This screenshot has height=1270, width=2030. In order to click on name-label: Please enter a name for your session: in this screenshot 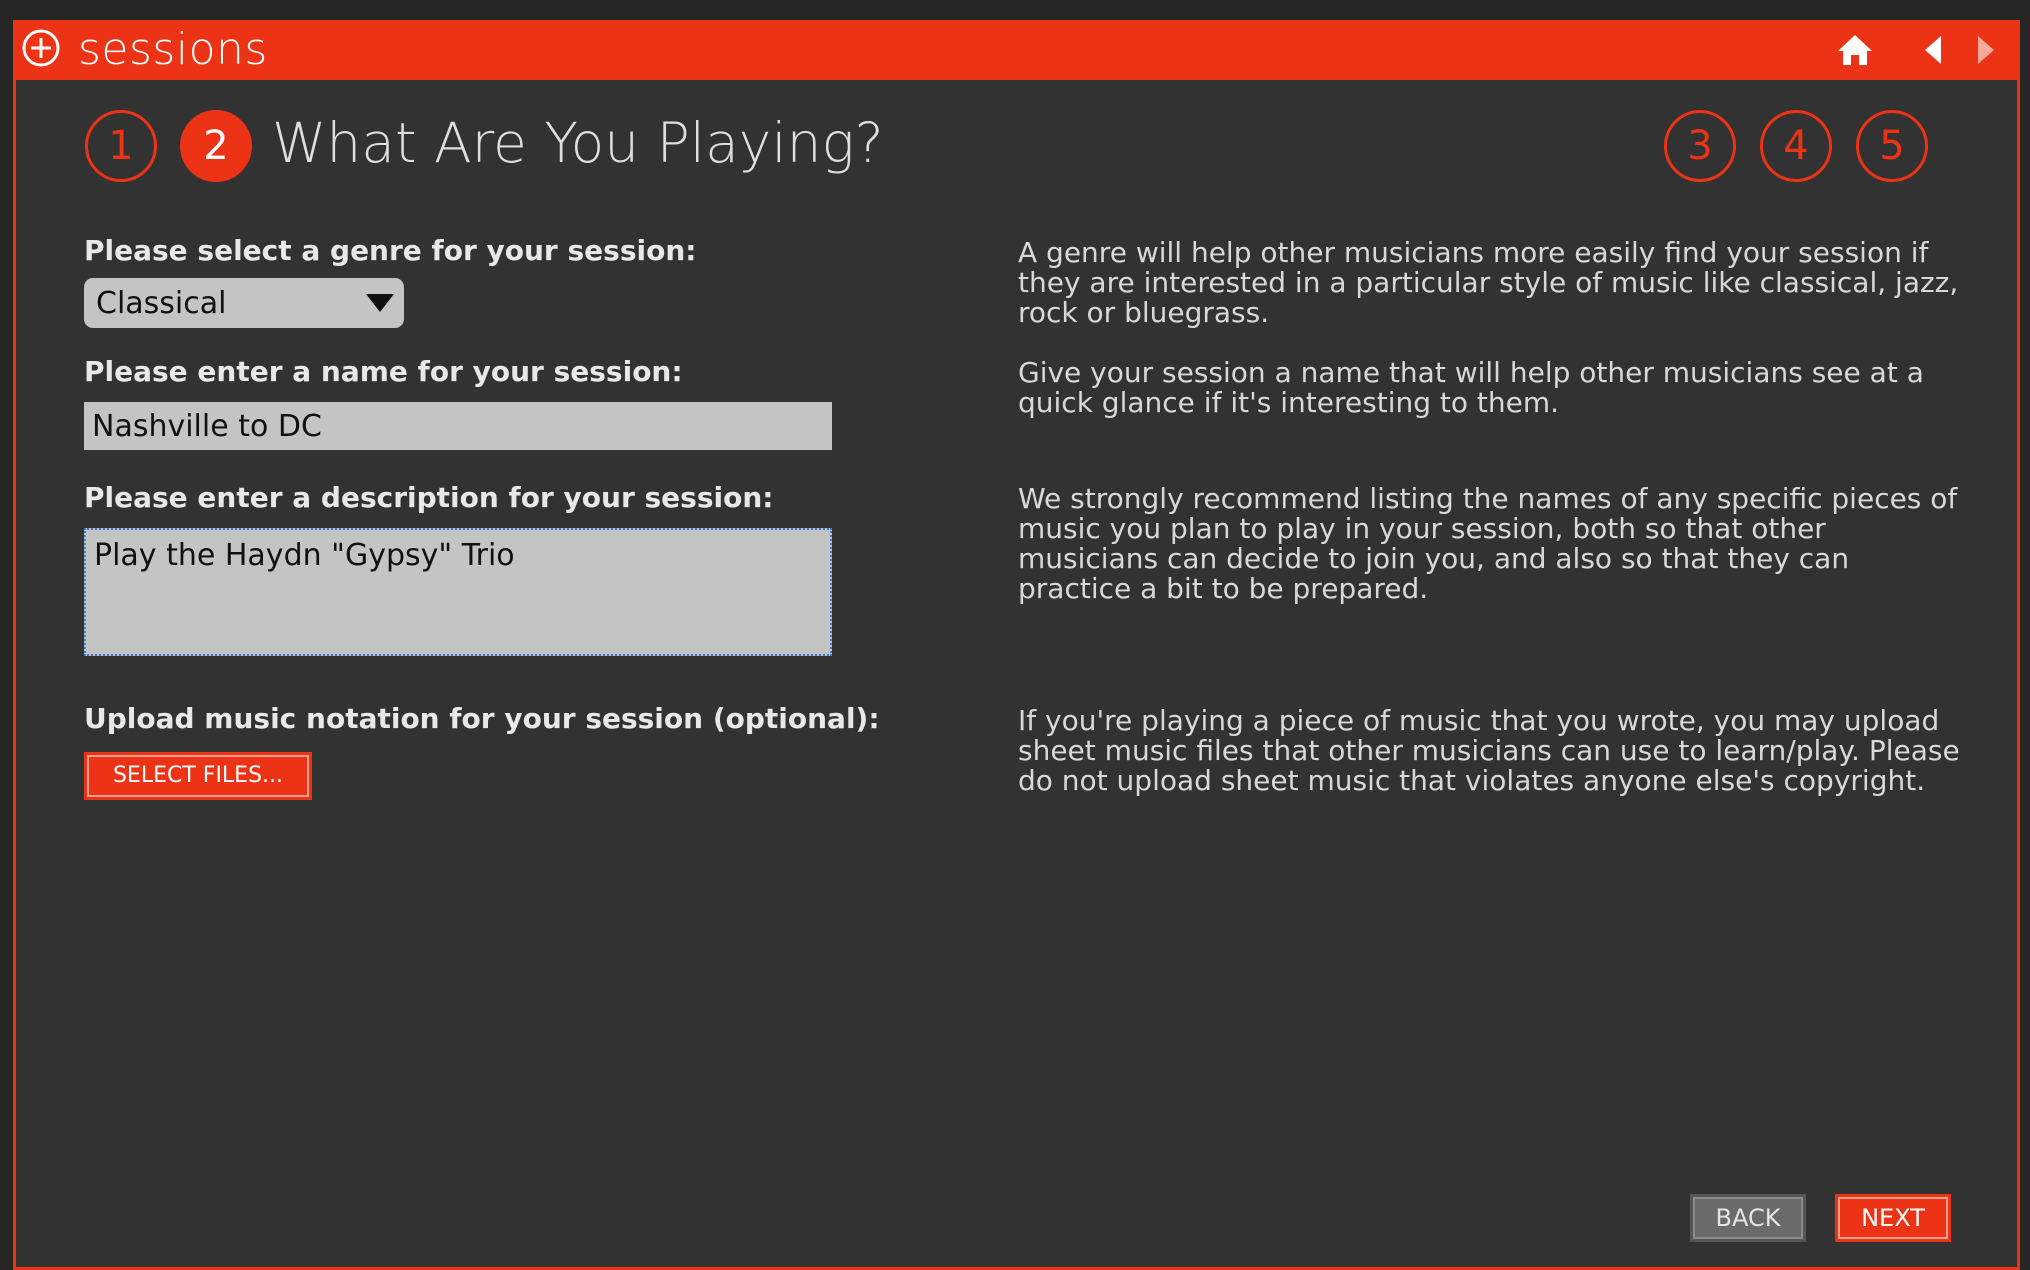, I will do `click(383, 371)`.